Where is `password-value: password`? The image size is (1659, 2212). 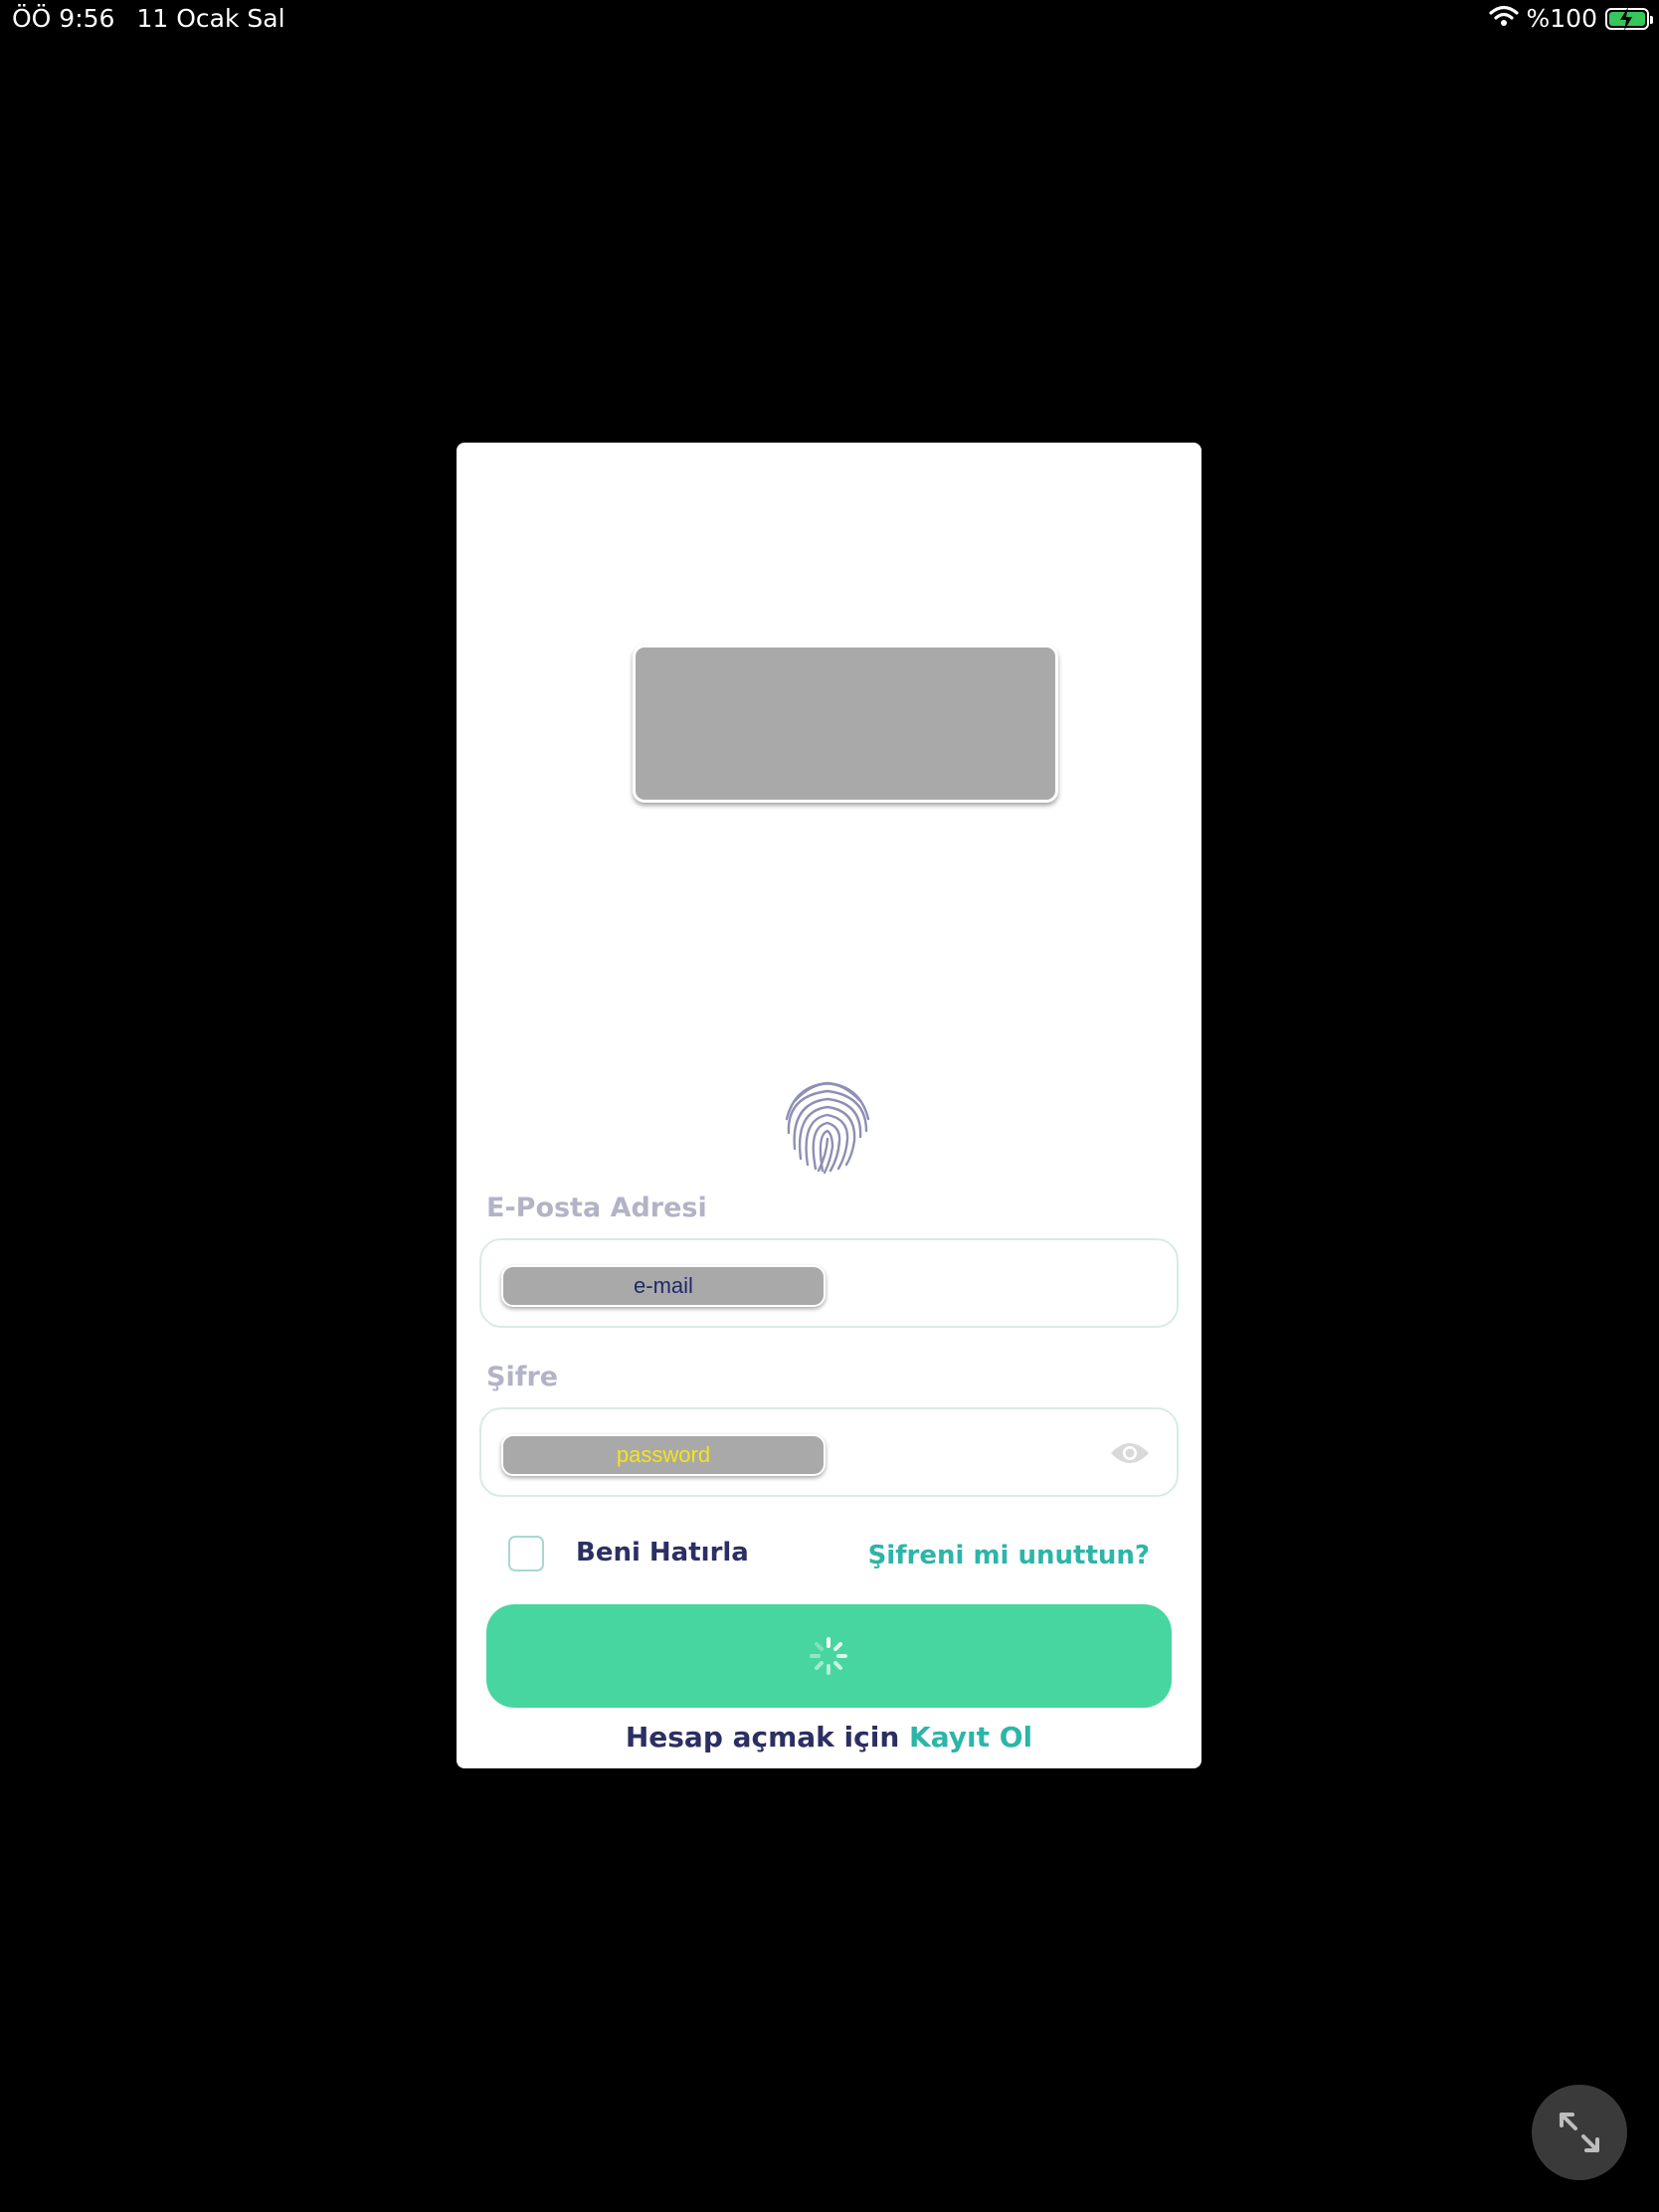 password-value: password is located at coordinates (663, 1455).